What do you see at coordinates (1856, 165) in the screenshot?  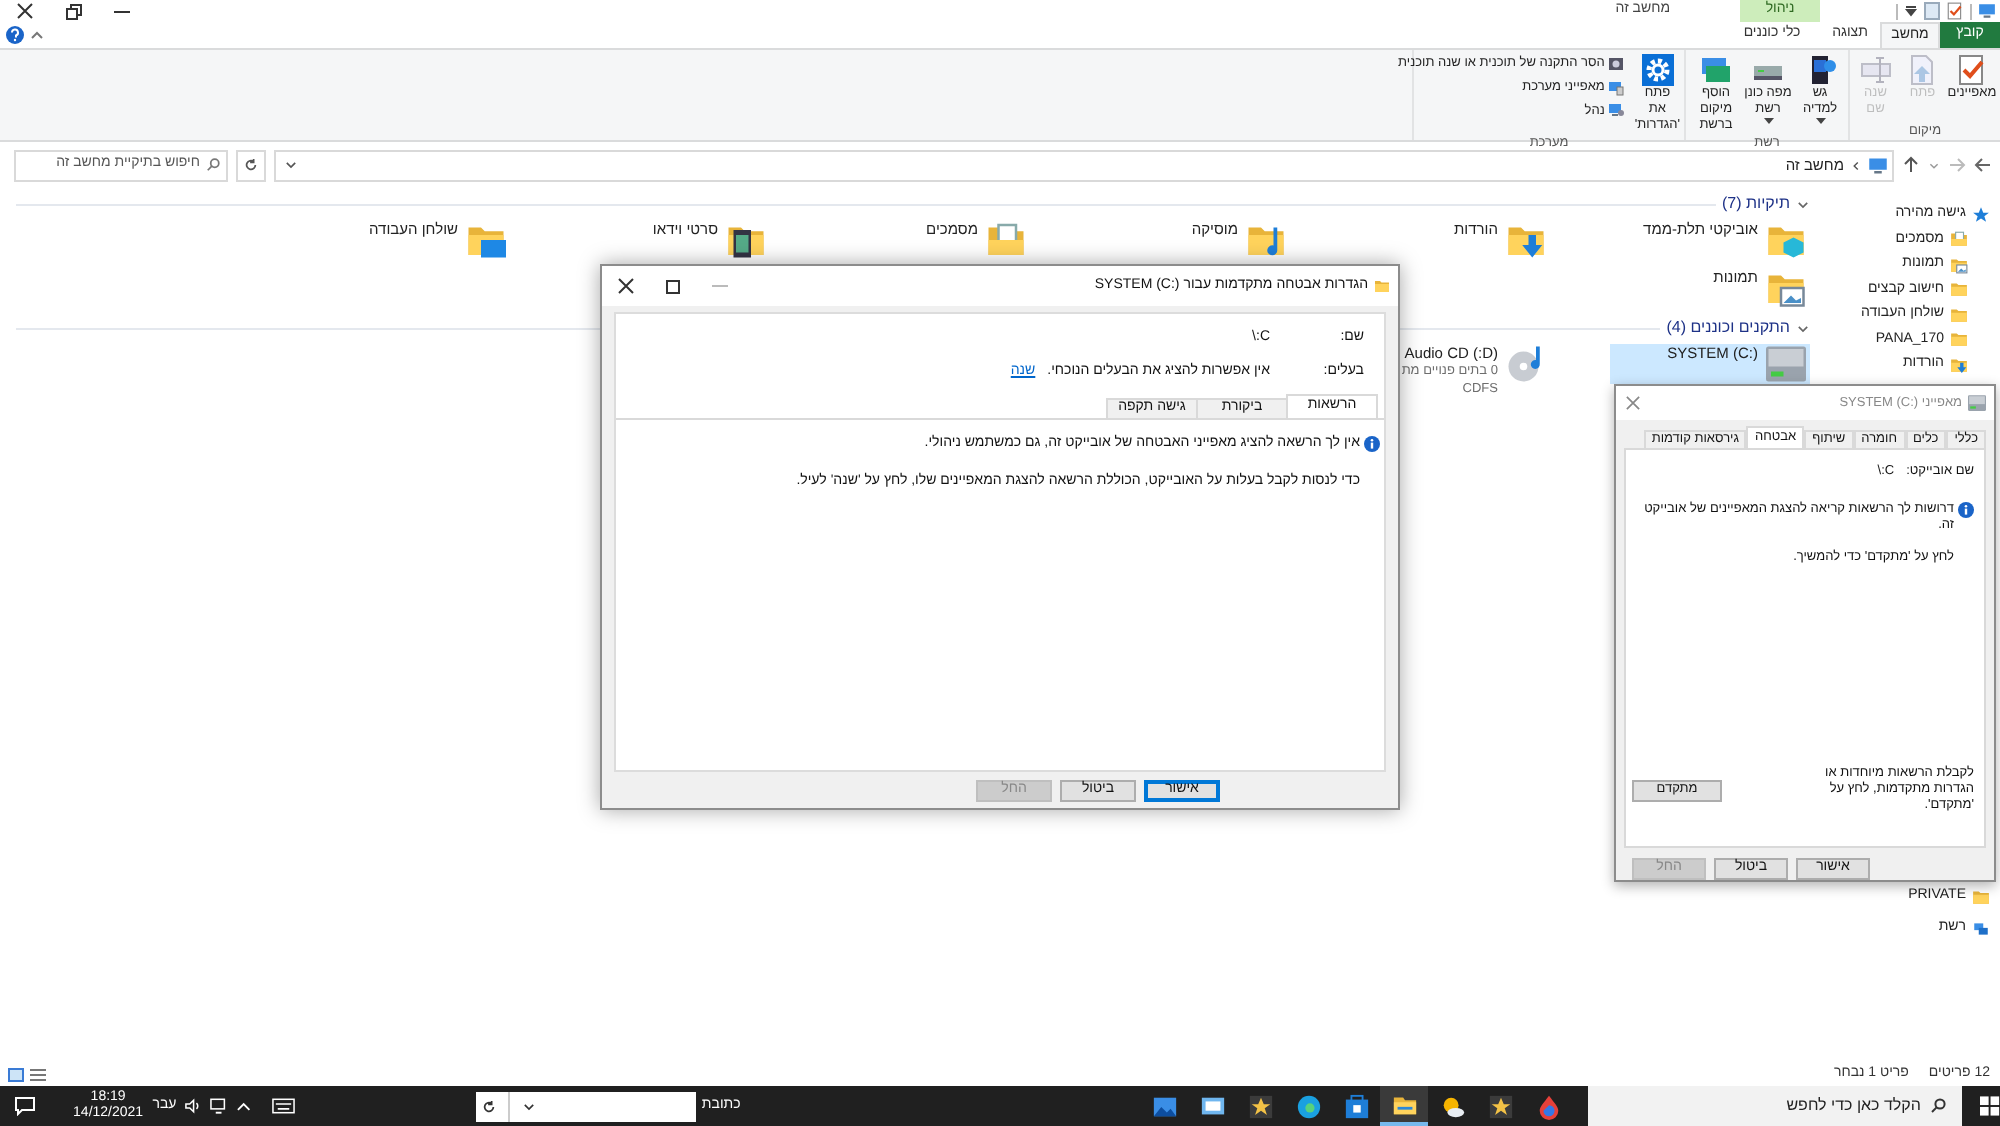 I see `breadcrumb-caret-icon` at bounding box center [1856, 165].